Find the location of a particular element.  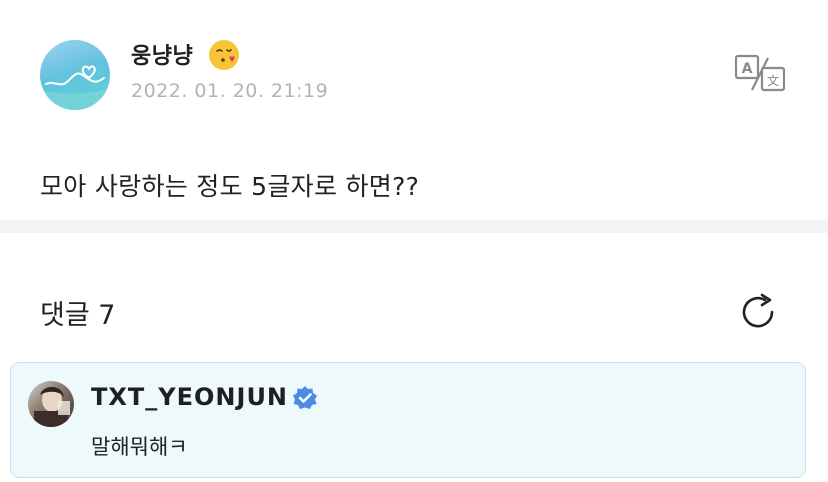

comments-title: 댓글 7 is located at coordinates (78, 315).